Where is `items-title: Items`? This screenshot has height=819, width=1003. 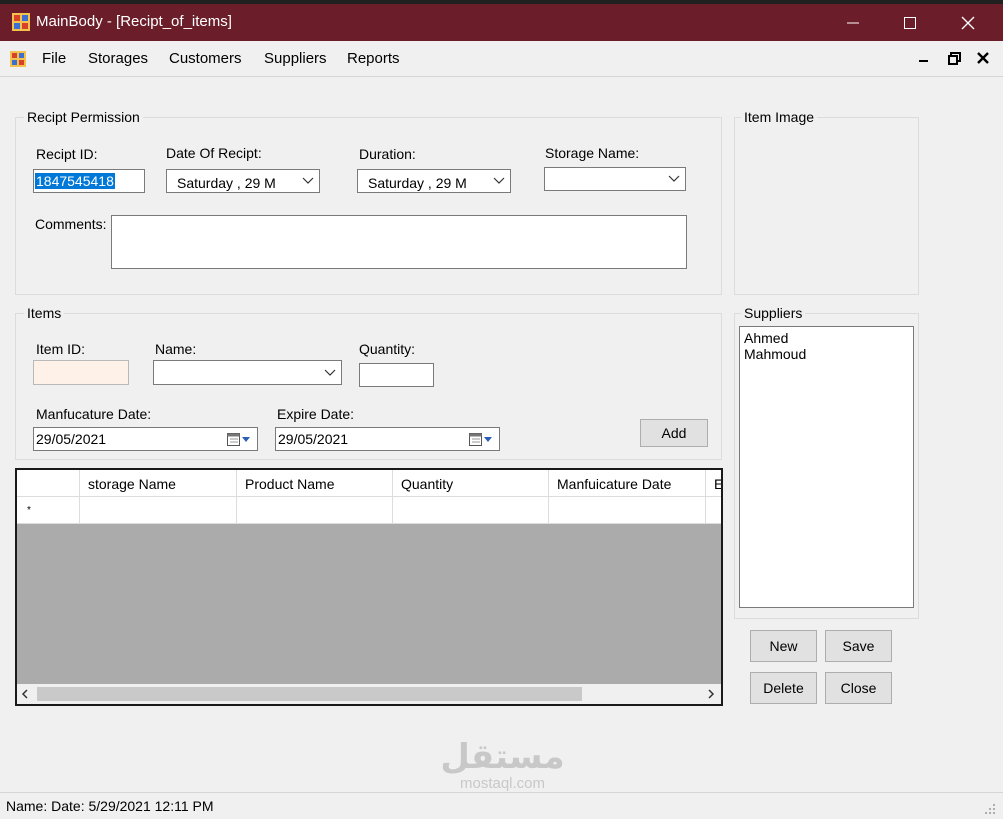 items-title: Items is located at coordinates (44, 313).